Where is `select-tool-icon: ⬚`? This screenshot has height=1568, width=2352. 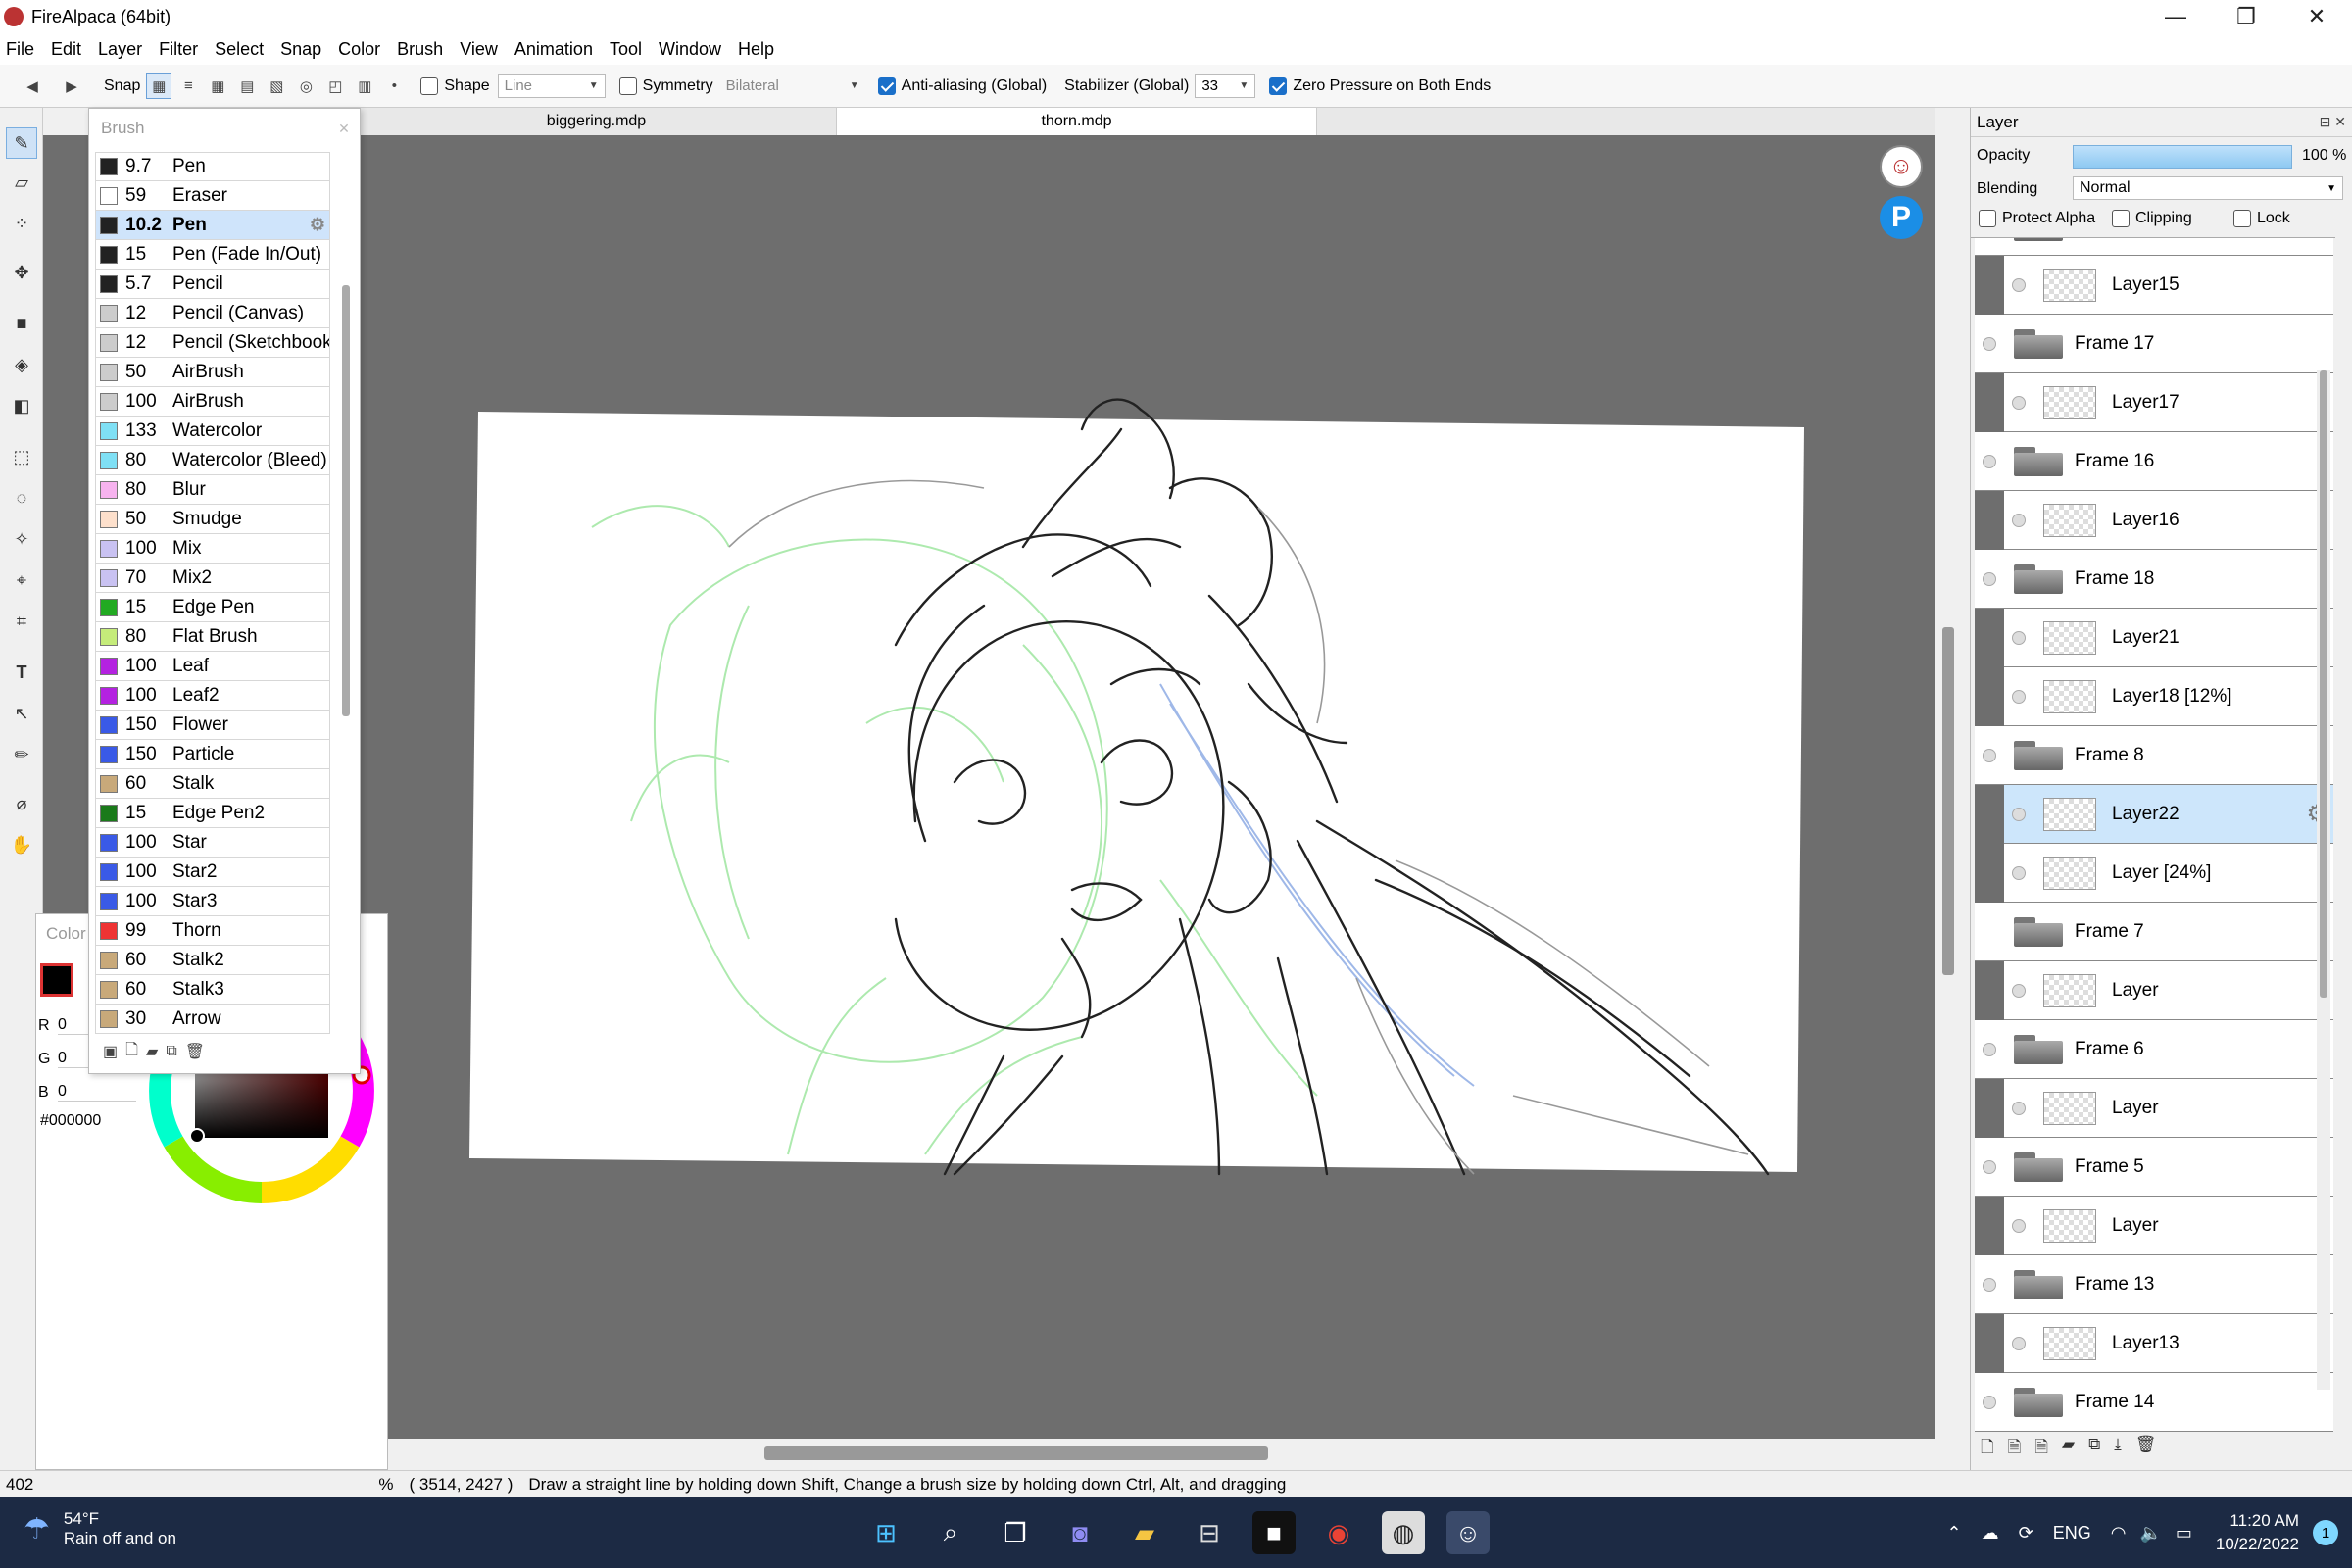
select-tool-icon: ⬚ is located at coordinates (21, 456).